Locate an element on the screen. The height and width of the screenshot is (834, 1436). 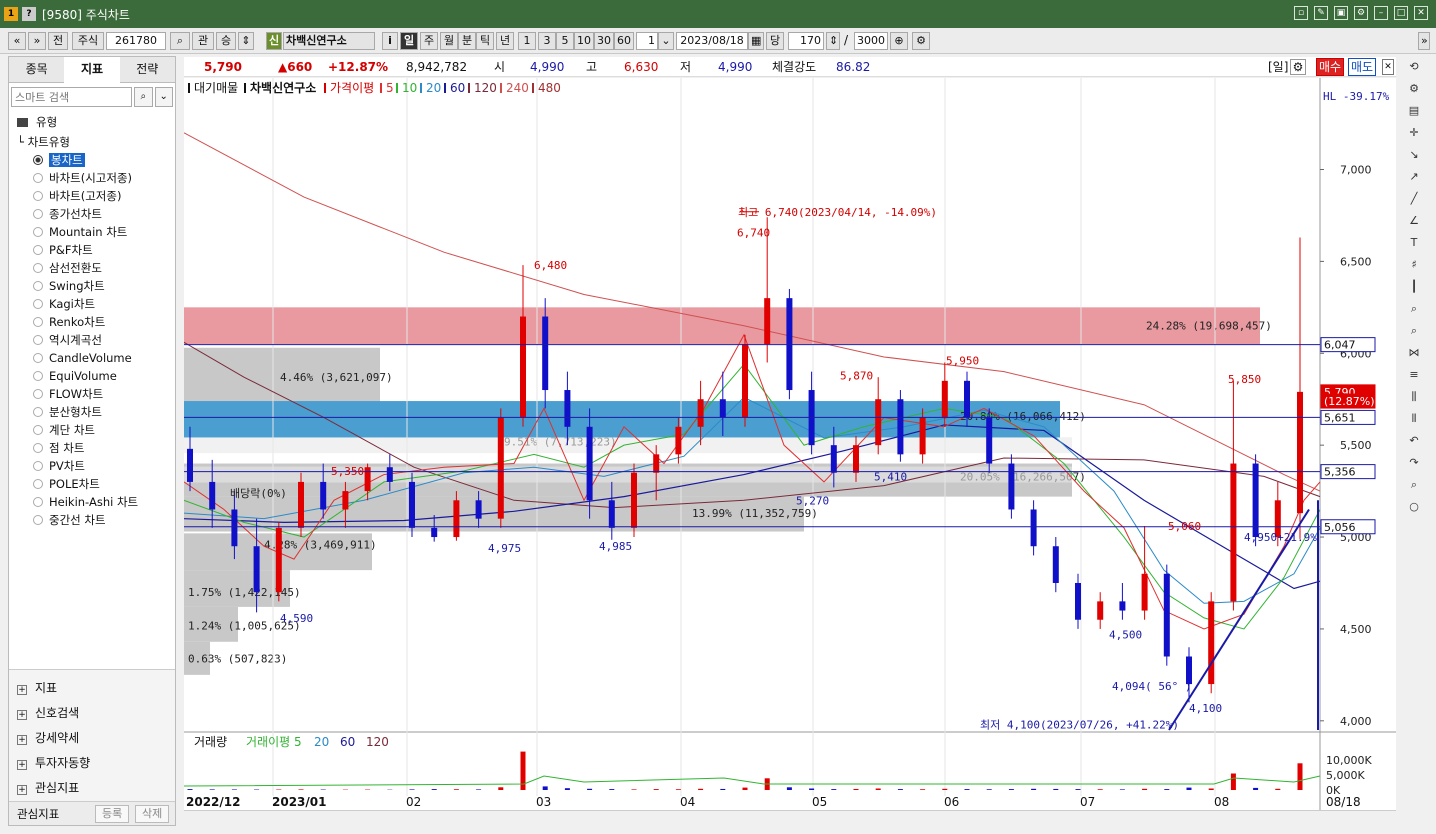
redo-icon: ↷ is located at coordinates (1414, 463).